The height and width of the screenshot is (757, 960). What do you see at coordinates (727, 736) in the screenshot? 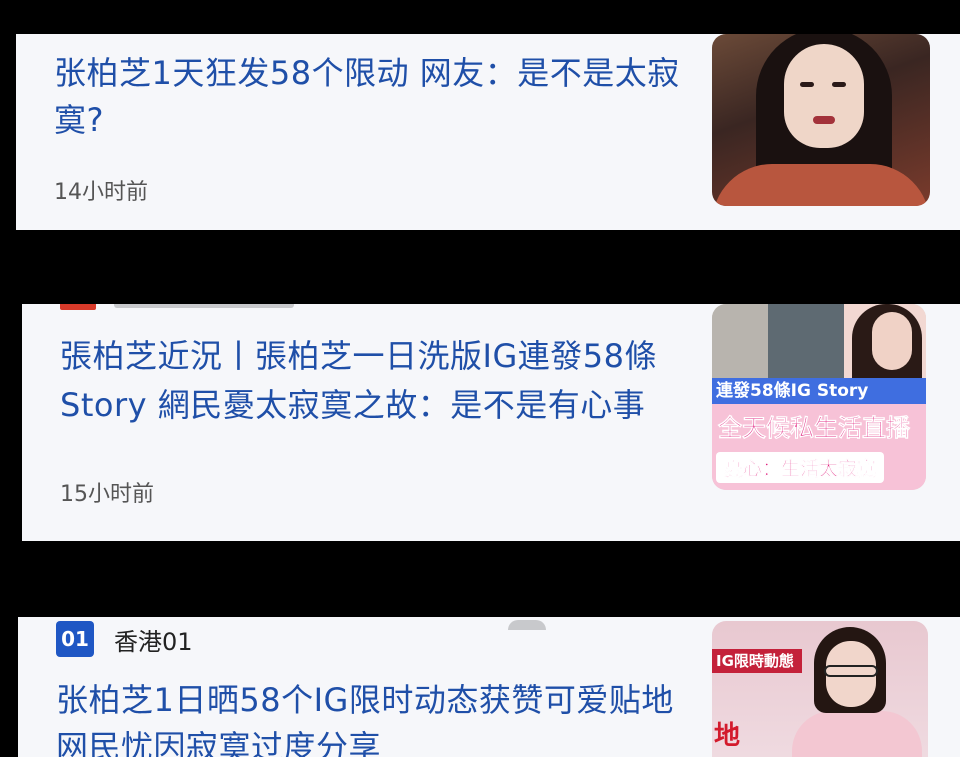
I see `thumbnail-caption: 地` at bounding box center [727, 736].